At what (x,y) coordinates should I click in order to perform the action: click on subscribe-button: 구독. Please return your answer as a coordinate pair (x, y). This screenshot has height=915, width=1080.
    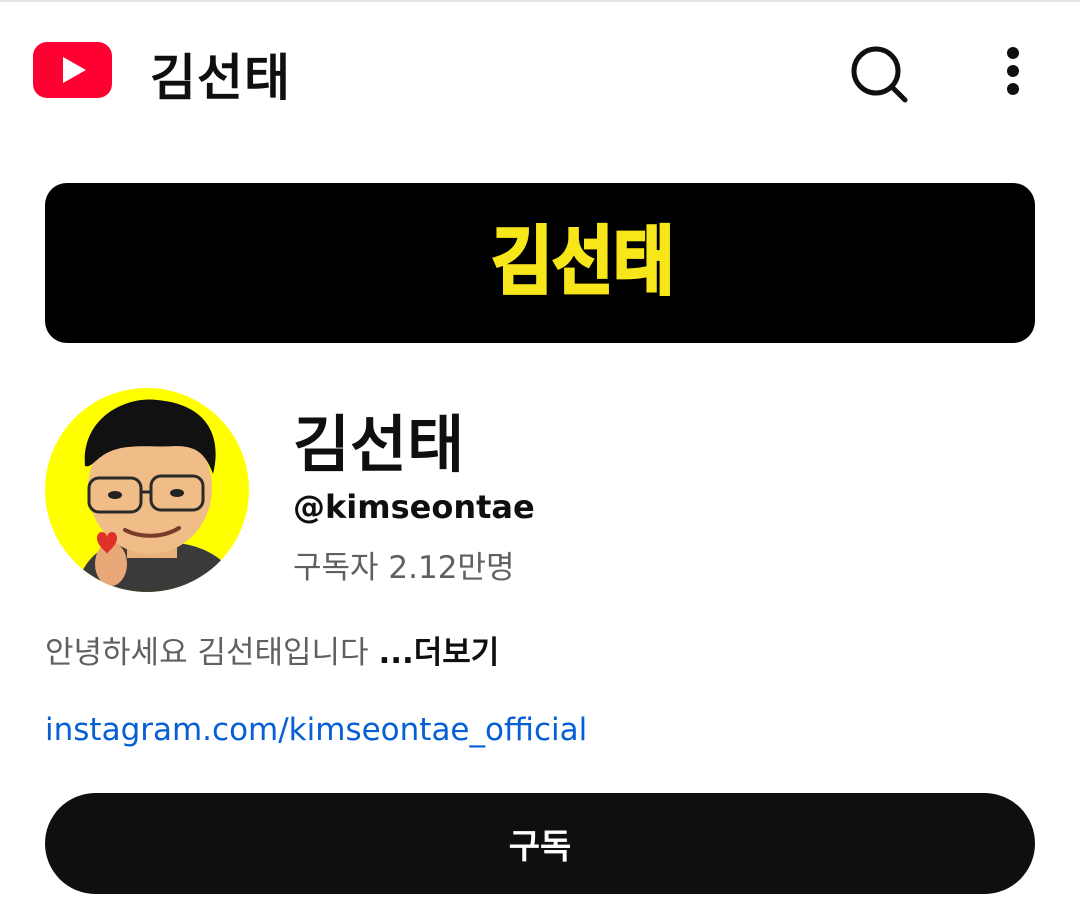
    Looking at the image, I should click on (540, 843).